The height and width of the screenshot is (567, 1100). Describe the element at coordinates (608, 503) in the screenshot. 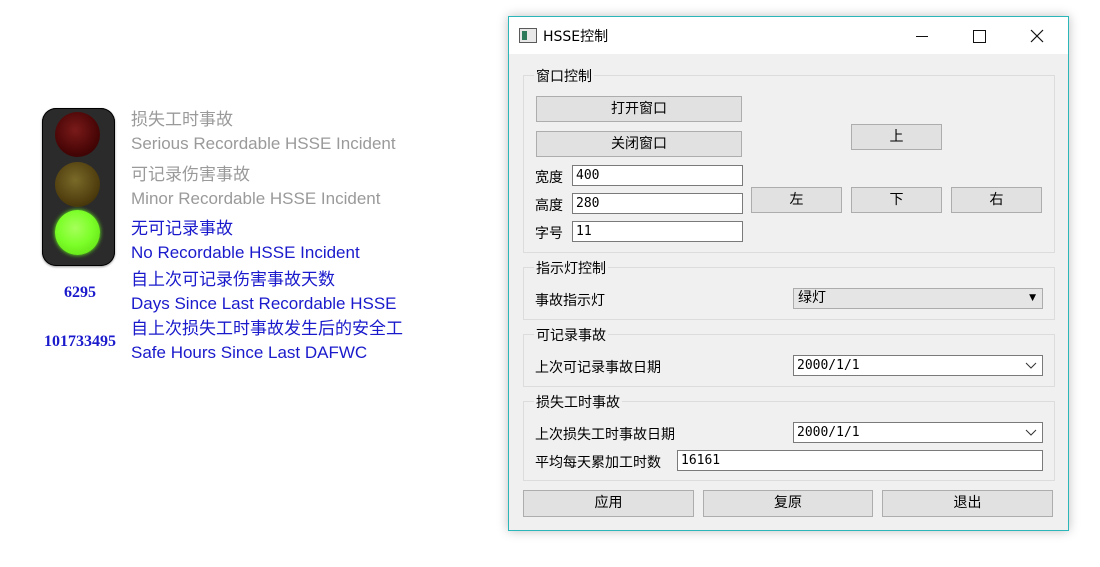

I see `apply-button: 应用` at that location.